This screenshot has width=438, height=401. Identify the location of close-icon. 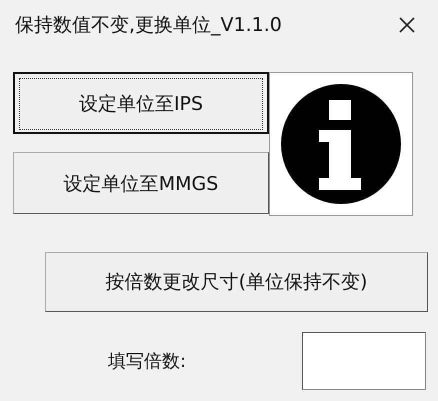
(407, 25).